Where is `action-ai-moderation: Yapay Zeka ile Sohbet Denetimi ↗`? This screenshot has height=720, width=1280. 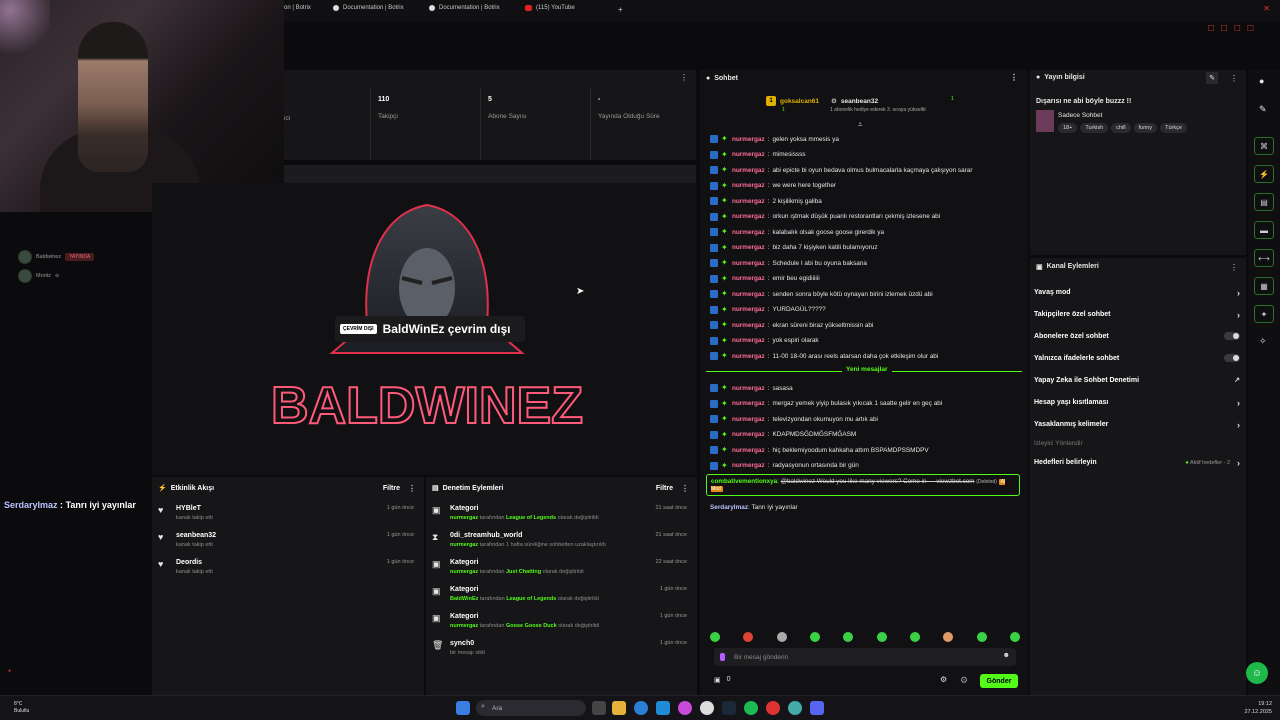 action-ai-moderation: Yapay Zeka ile Sohbet Denetimi ↗ is located at coordinates (1137, 380).